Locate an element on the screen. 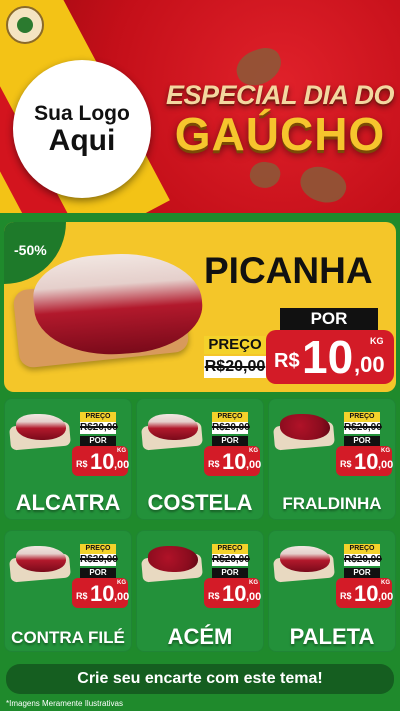 The height and width of the screenshot is (711, 400). contra-file-image is located at coordinates (41, 559).